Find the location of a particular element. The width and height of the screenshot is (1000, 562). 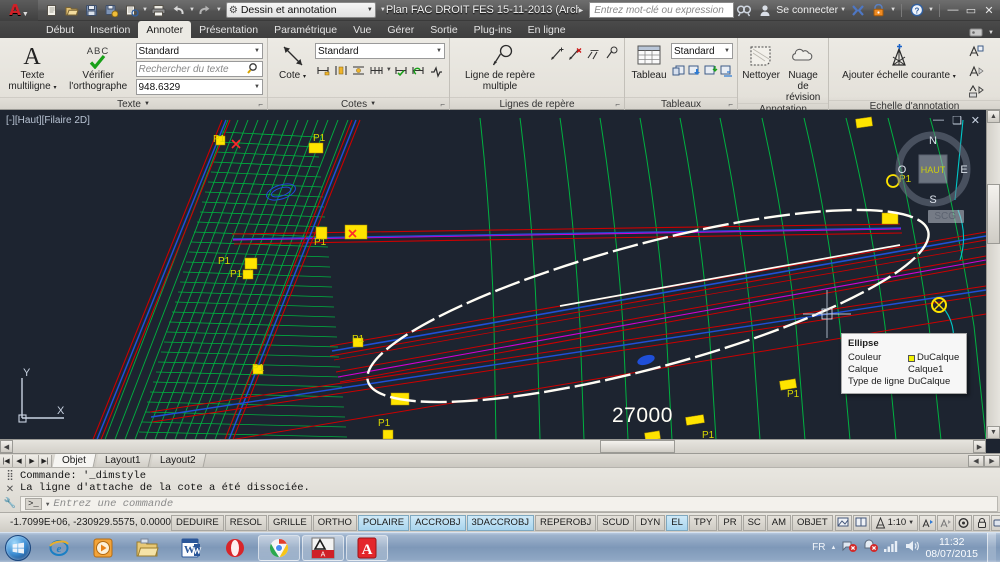

ribbon-tab-sortie: Sortie is located at coordinates (443, 29).